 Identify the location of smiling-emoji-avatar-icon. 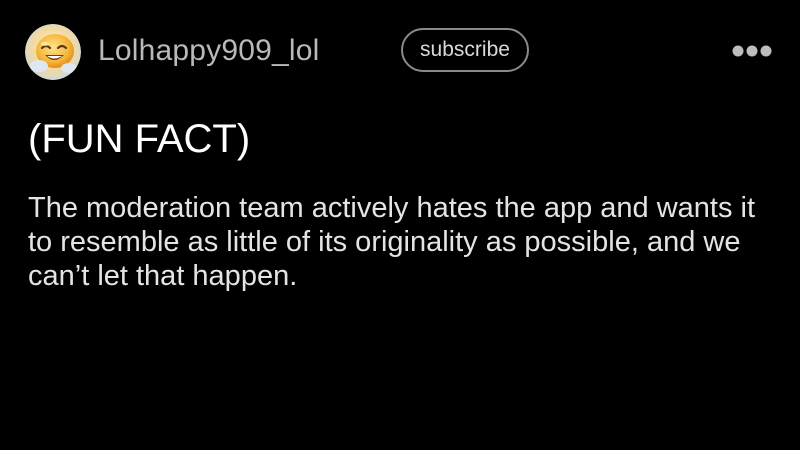
(53, 52).